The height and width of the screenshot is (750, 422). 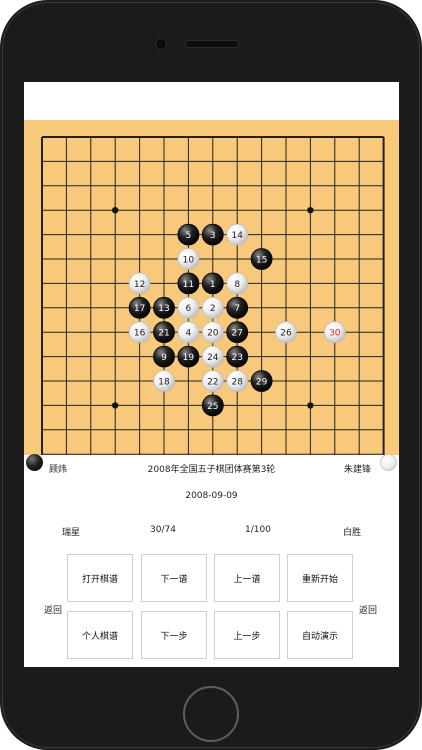 I want to click on move-number: 27, so click(x=236, y=334).